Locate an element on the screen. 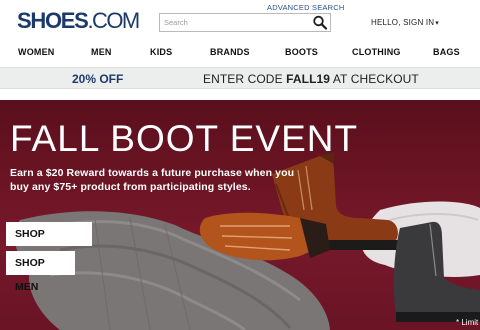 The width and height of the screenshot is (480, 330). account-label: HELLO, SIGN IN is located at coordinates (403, 22).